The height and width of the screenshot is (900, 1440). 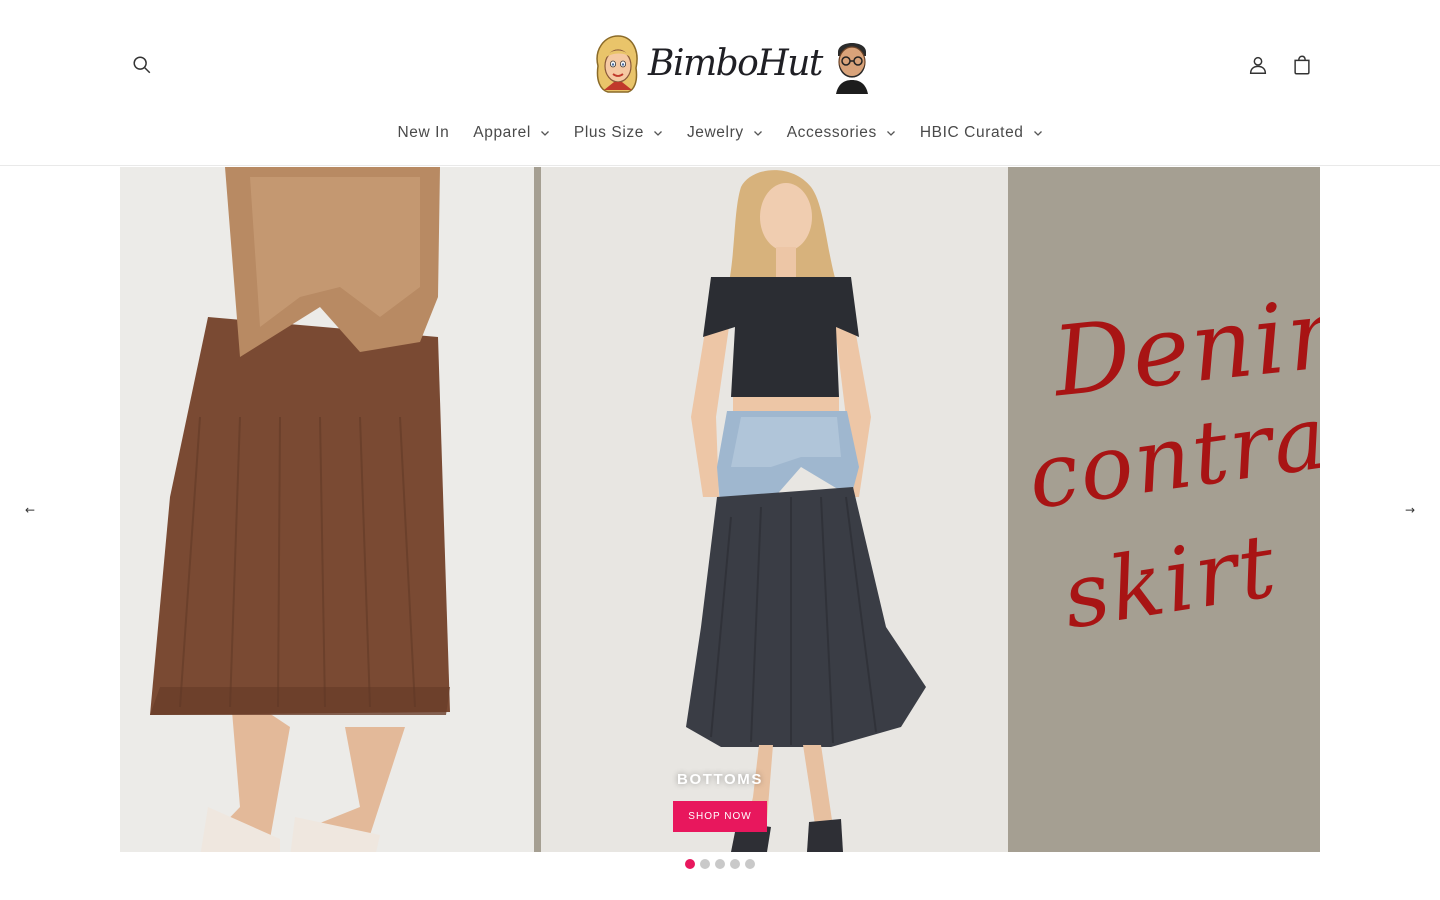 I want to click on nav-item-label: Apparel, so click(x=502, y=132).